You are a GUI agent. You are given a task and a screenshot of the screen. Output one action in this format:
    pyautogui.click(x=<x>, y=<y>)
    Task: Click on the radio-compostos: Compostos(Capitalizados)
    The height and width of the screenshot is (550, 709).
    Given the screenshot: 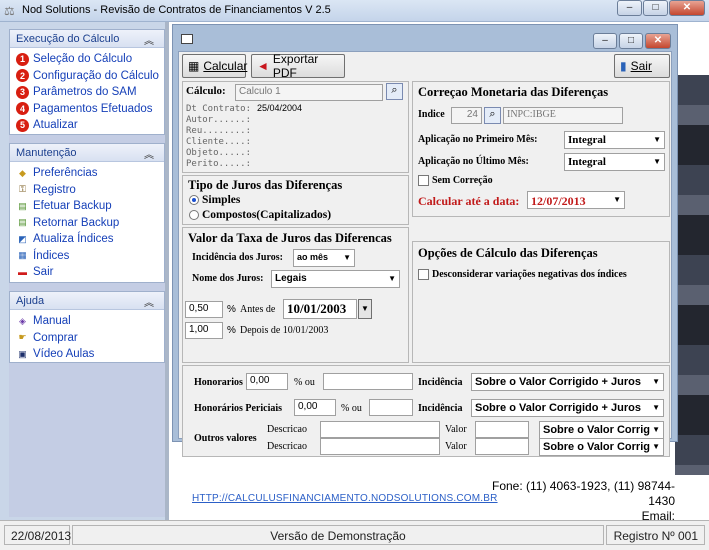 What is the action you would take?
    pyautogui.click(x=260, y=215)
    